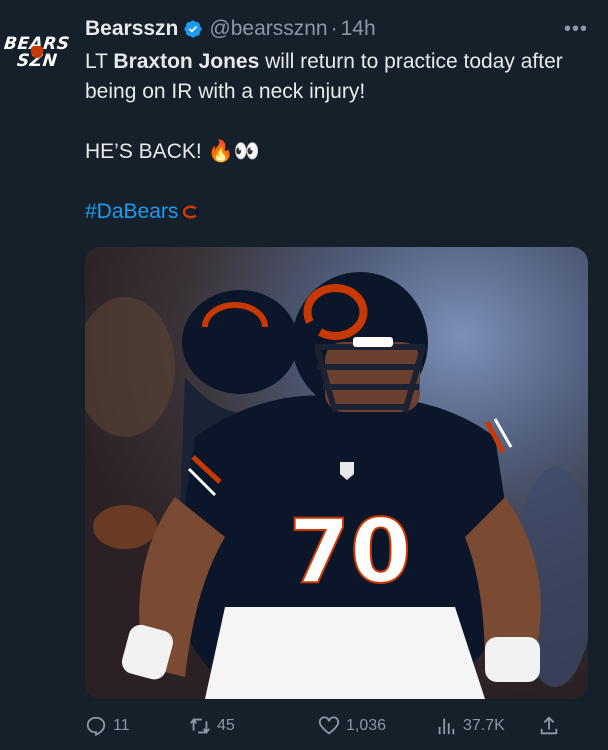 Image resolution: width=608 pixels, height=750 pixels. Describe the element at coordinates (121, 725) in the screenshot. I see `reply-count: 11` at that location.